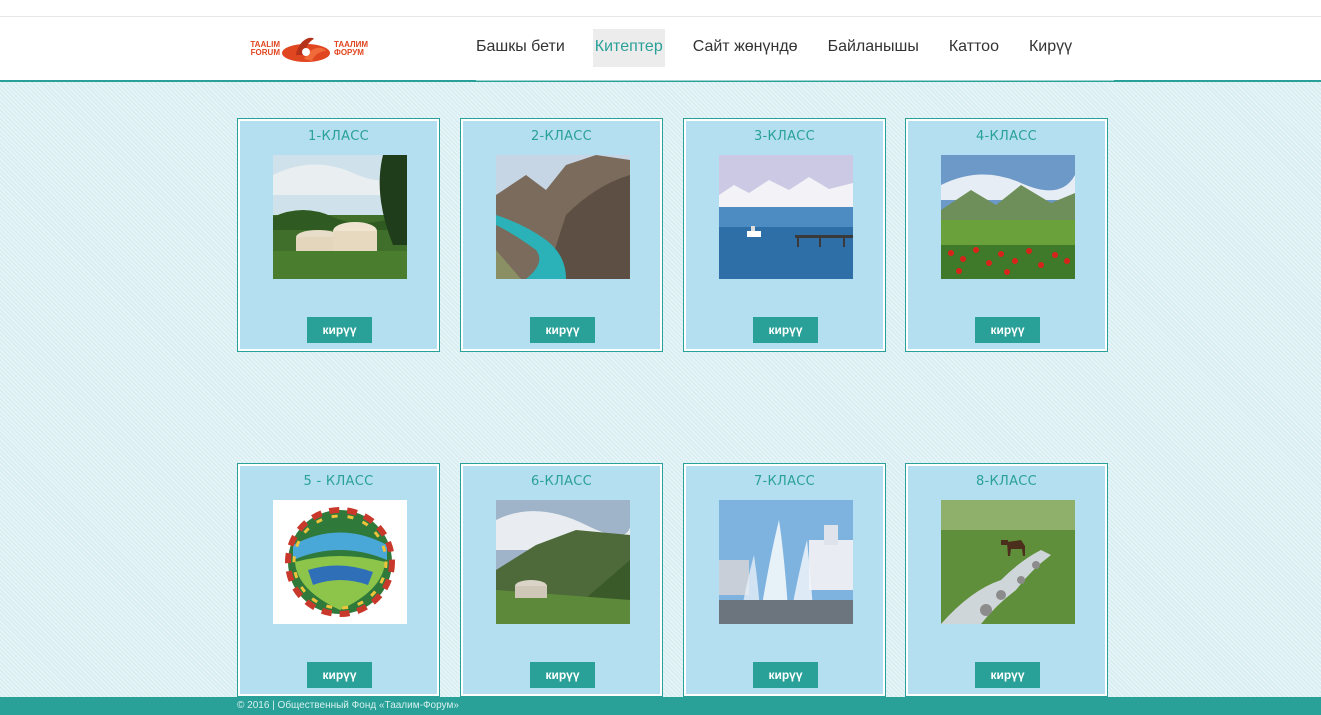  I want to click on book-card-grade-5: 5 - КЛАСС кирүү, so click(338, 580).